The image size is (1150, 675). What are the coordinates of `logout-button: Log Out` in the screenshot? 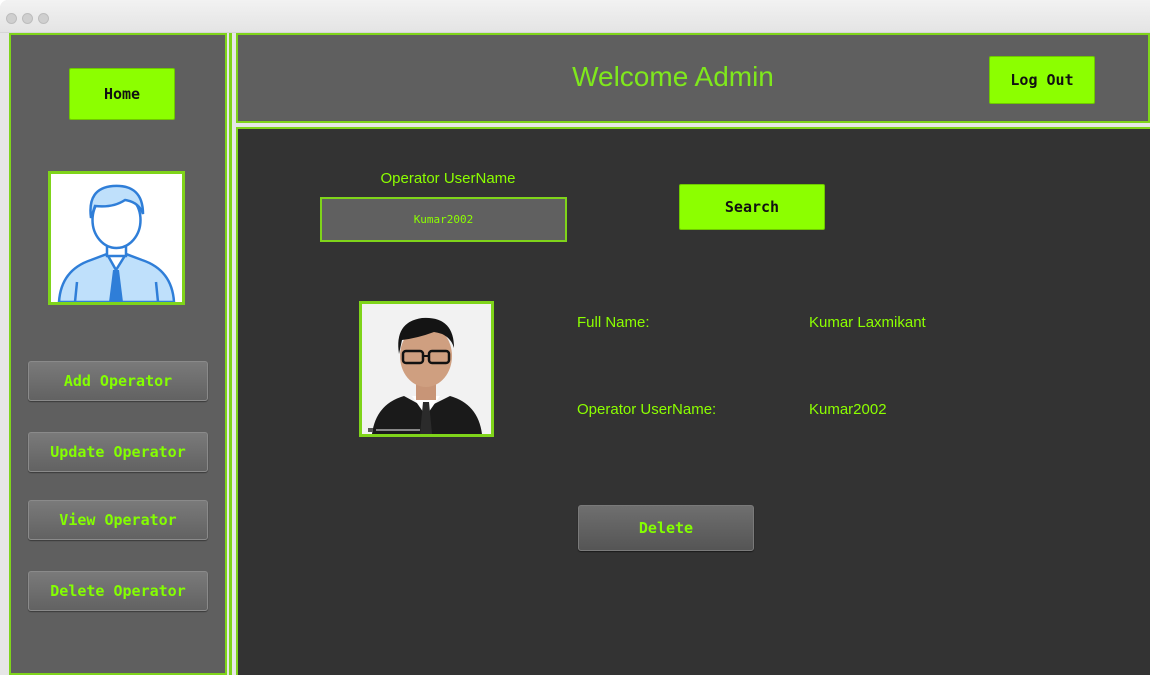 It's located at (1042, 80).